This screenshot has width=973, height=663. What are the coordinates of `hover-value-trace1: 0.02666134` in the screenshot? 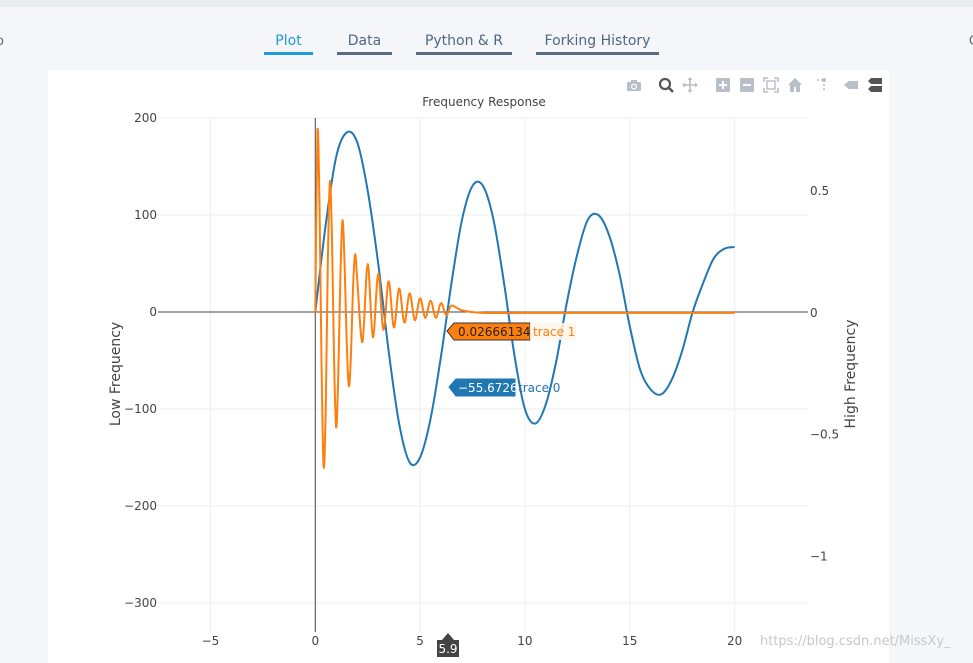 It's located at (494, 332).